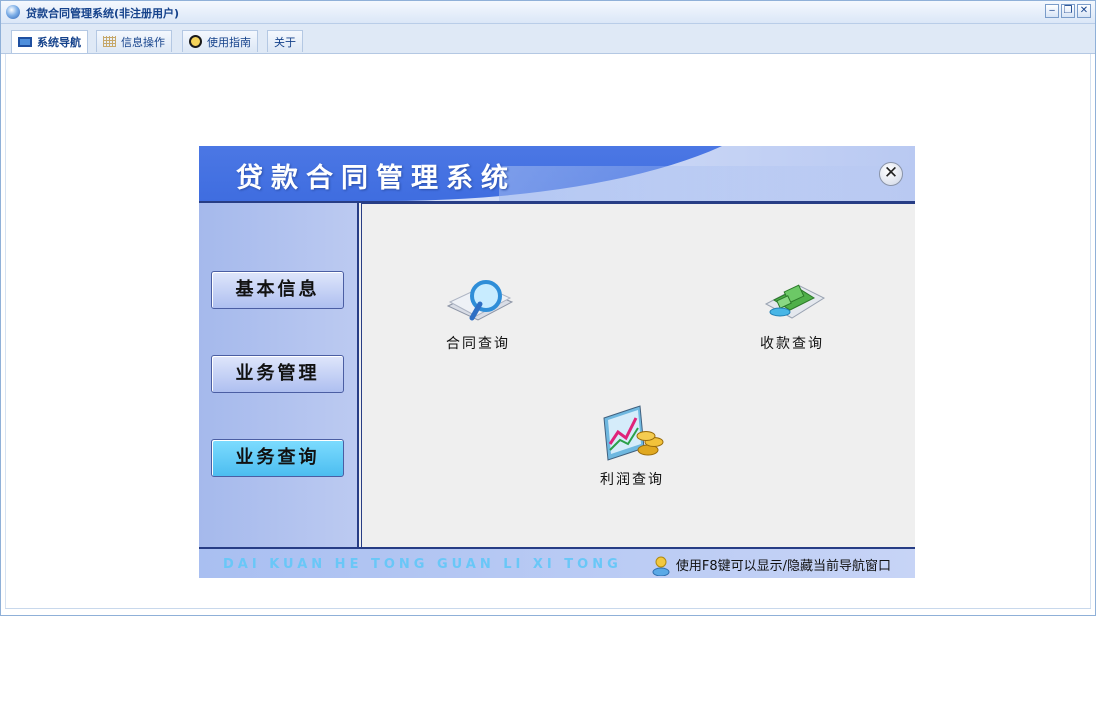 The width and height of the screenshot is (1098, 716). I want to click on content-border-right, so click(1090, 331).